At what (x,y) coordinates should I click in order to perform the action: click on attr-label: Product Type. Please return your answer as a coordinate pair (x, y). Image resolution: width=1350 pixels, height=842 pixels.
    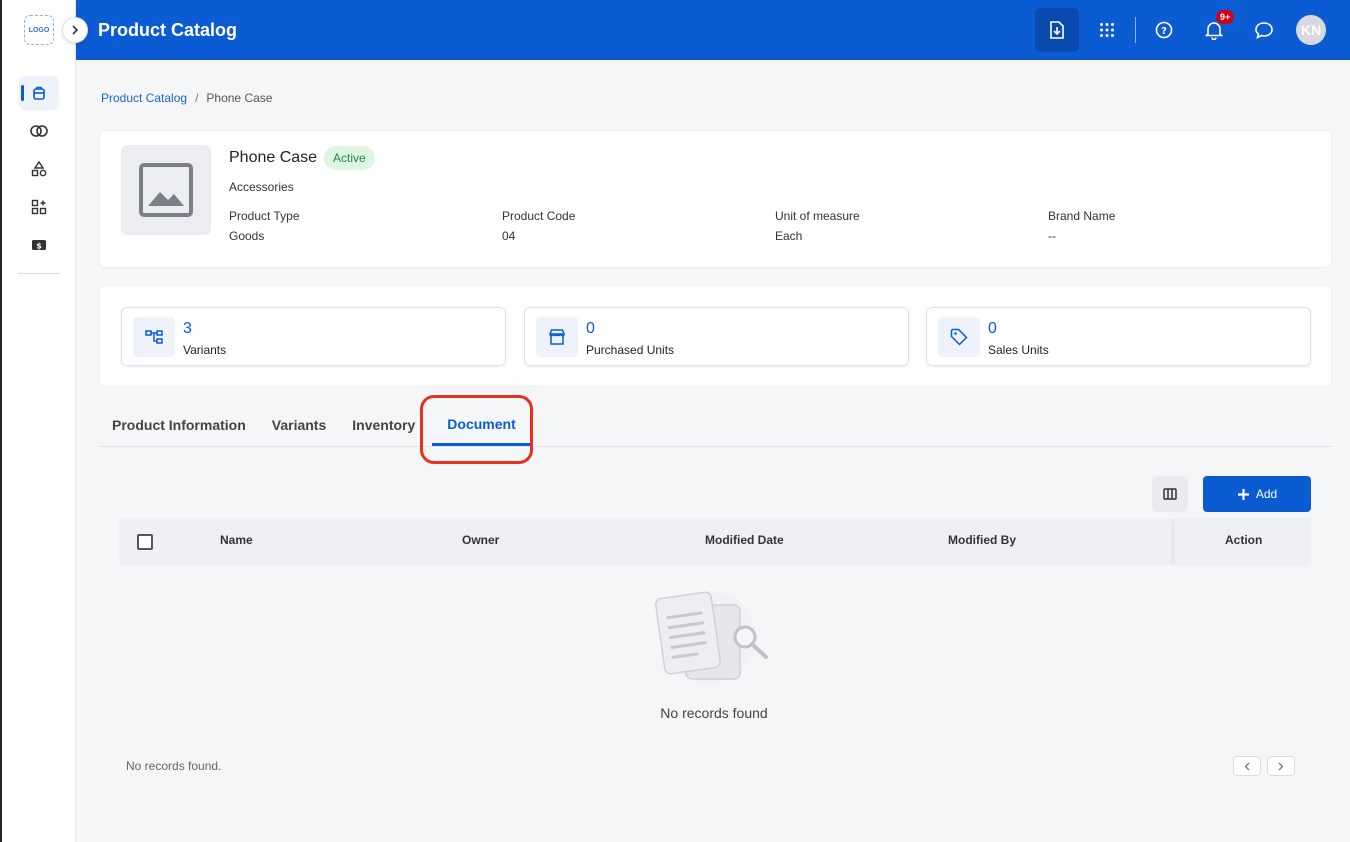
    Looking at the image, I should click on (264, 216).